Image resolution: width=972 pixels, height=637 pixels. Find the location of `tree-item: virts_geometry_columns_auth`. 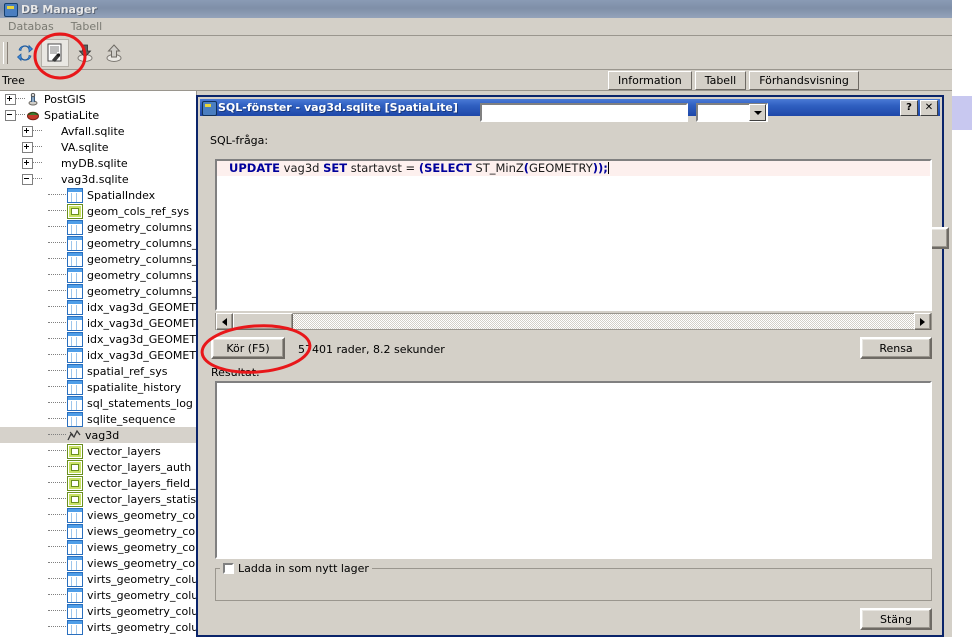

tree-item: virts_geometry_columns_auth is located at coordinates (98, 595).